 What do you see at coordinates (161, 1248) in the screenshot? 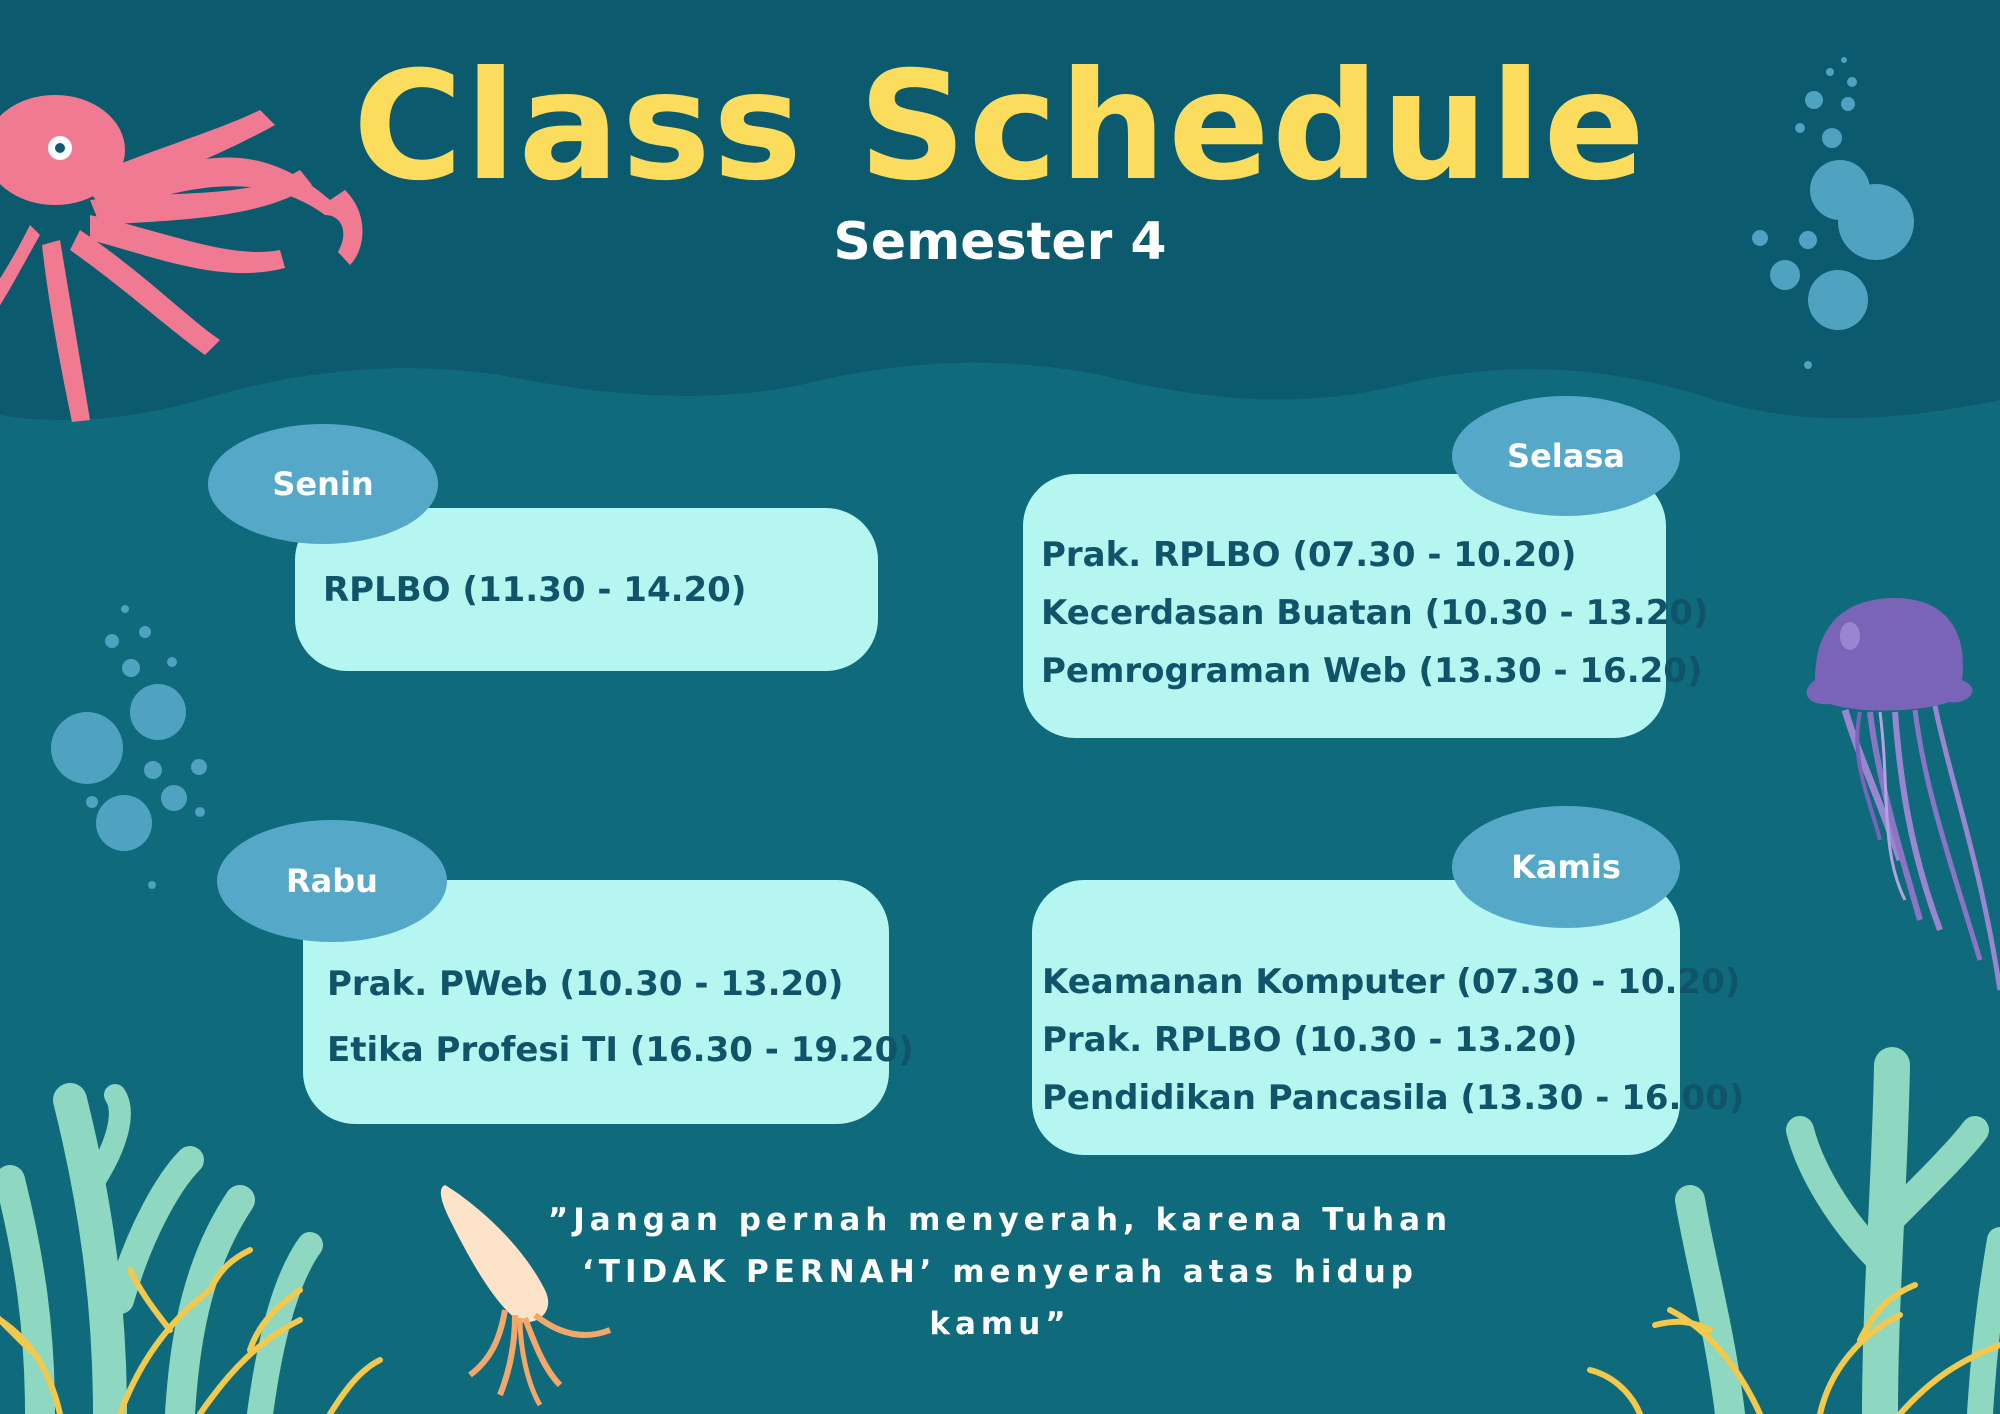
I see `coral-icon` at bounding box center [161, 1248].